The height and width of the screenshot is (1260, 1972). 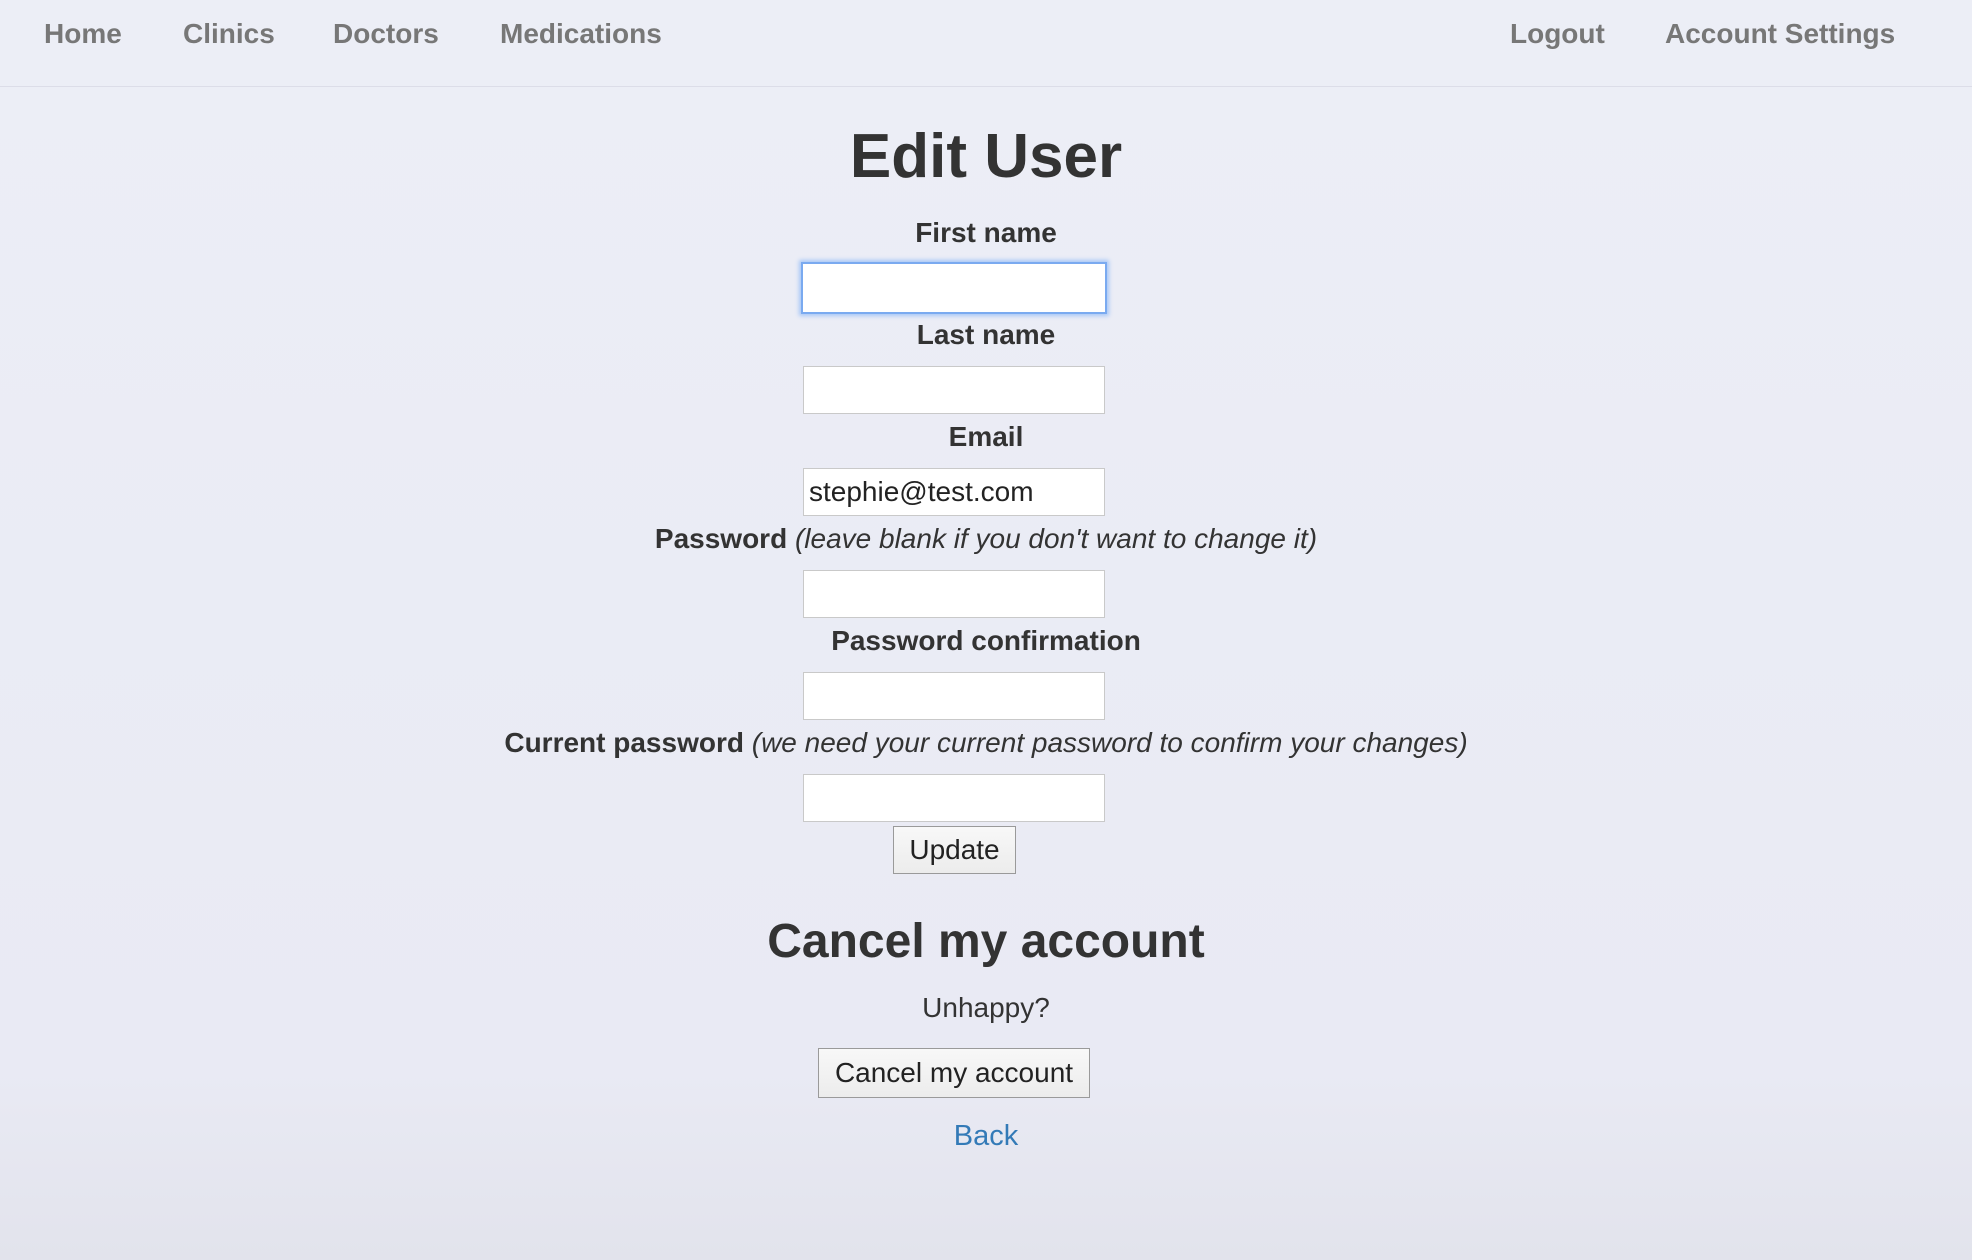 I want to click on current-password-field, so click(x=954, y=798).